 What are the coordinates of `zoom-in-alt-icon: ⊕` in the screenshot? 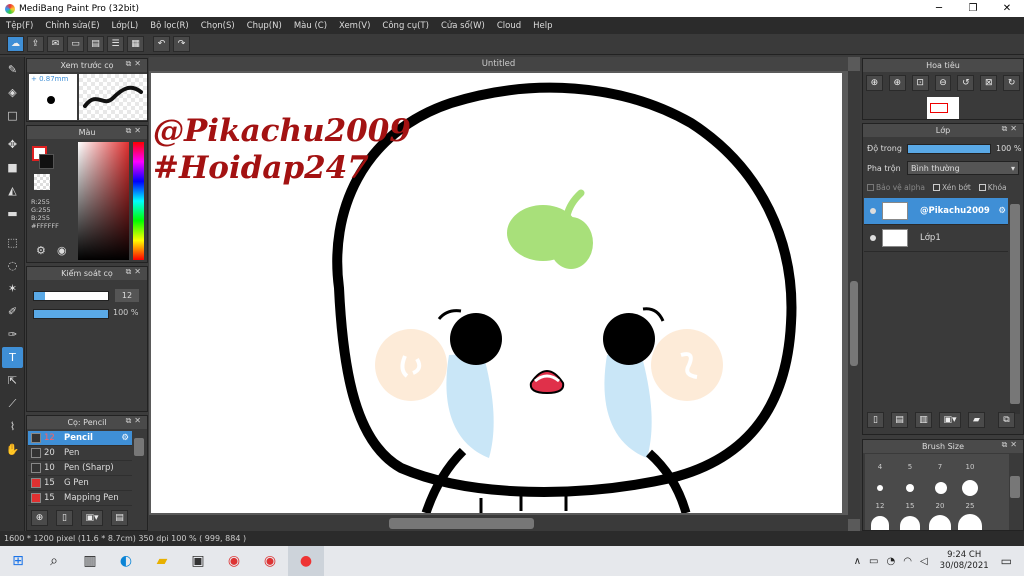 It's located at (897, 83).